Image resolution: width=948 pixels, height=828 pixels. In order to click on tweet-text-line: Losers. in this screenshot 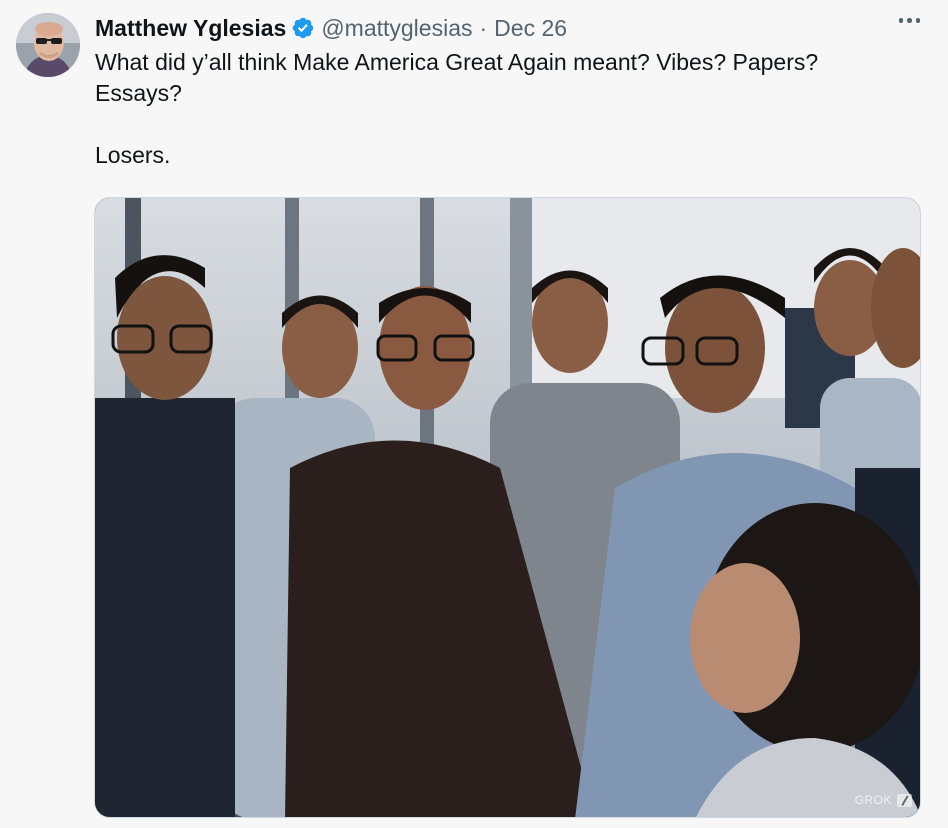, I will do `click(133, 155)`.